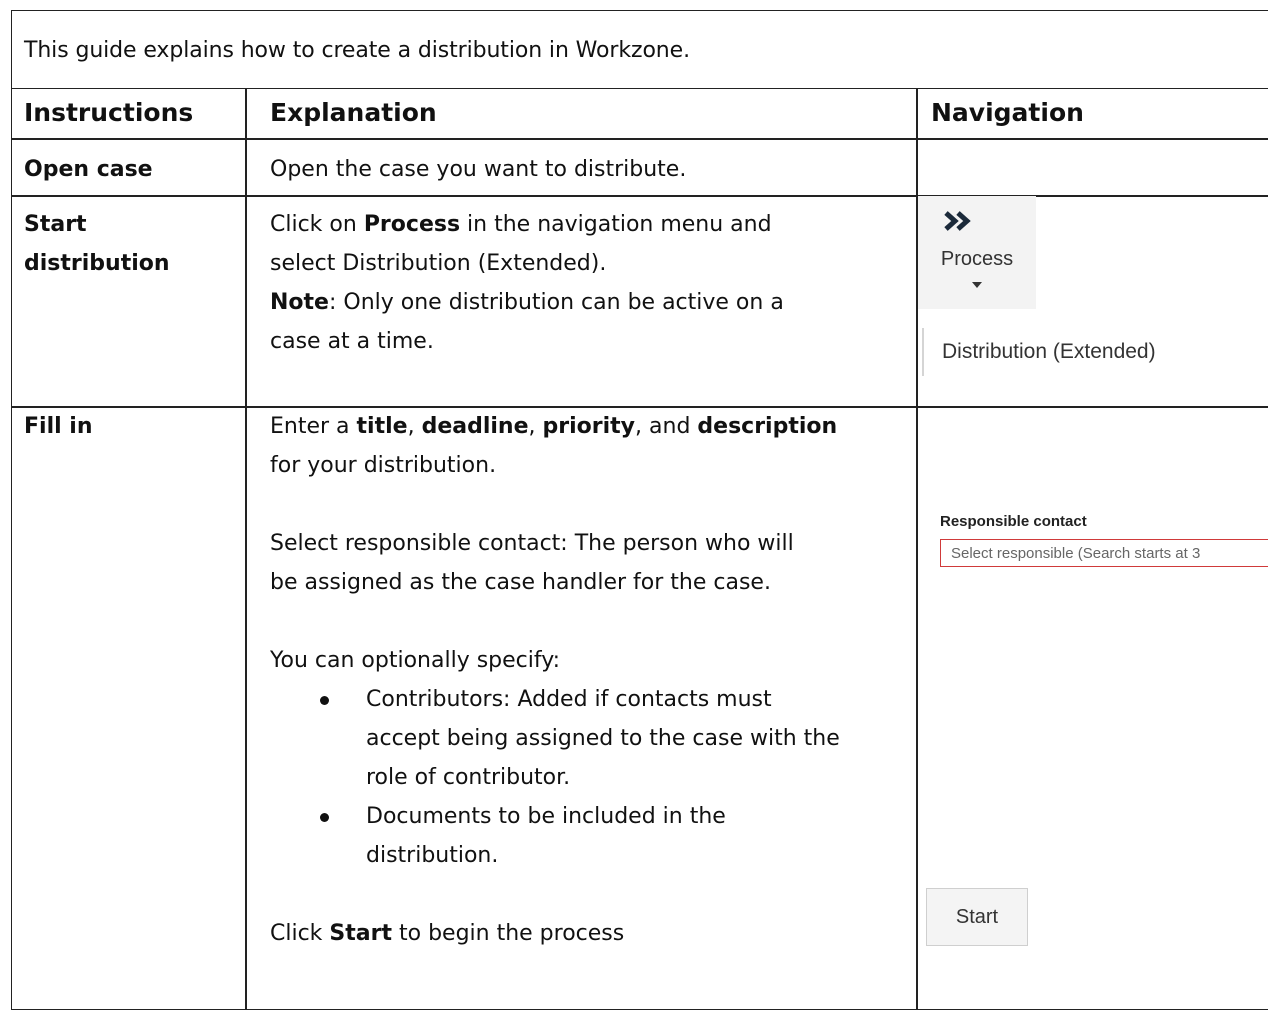 The height and width of the screenshot is (1010, 1268). What do you see at coordinates (109, 112) in the screenshot?
I see `header-instructions: Instructions` at bounding box center [109, 112].